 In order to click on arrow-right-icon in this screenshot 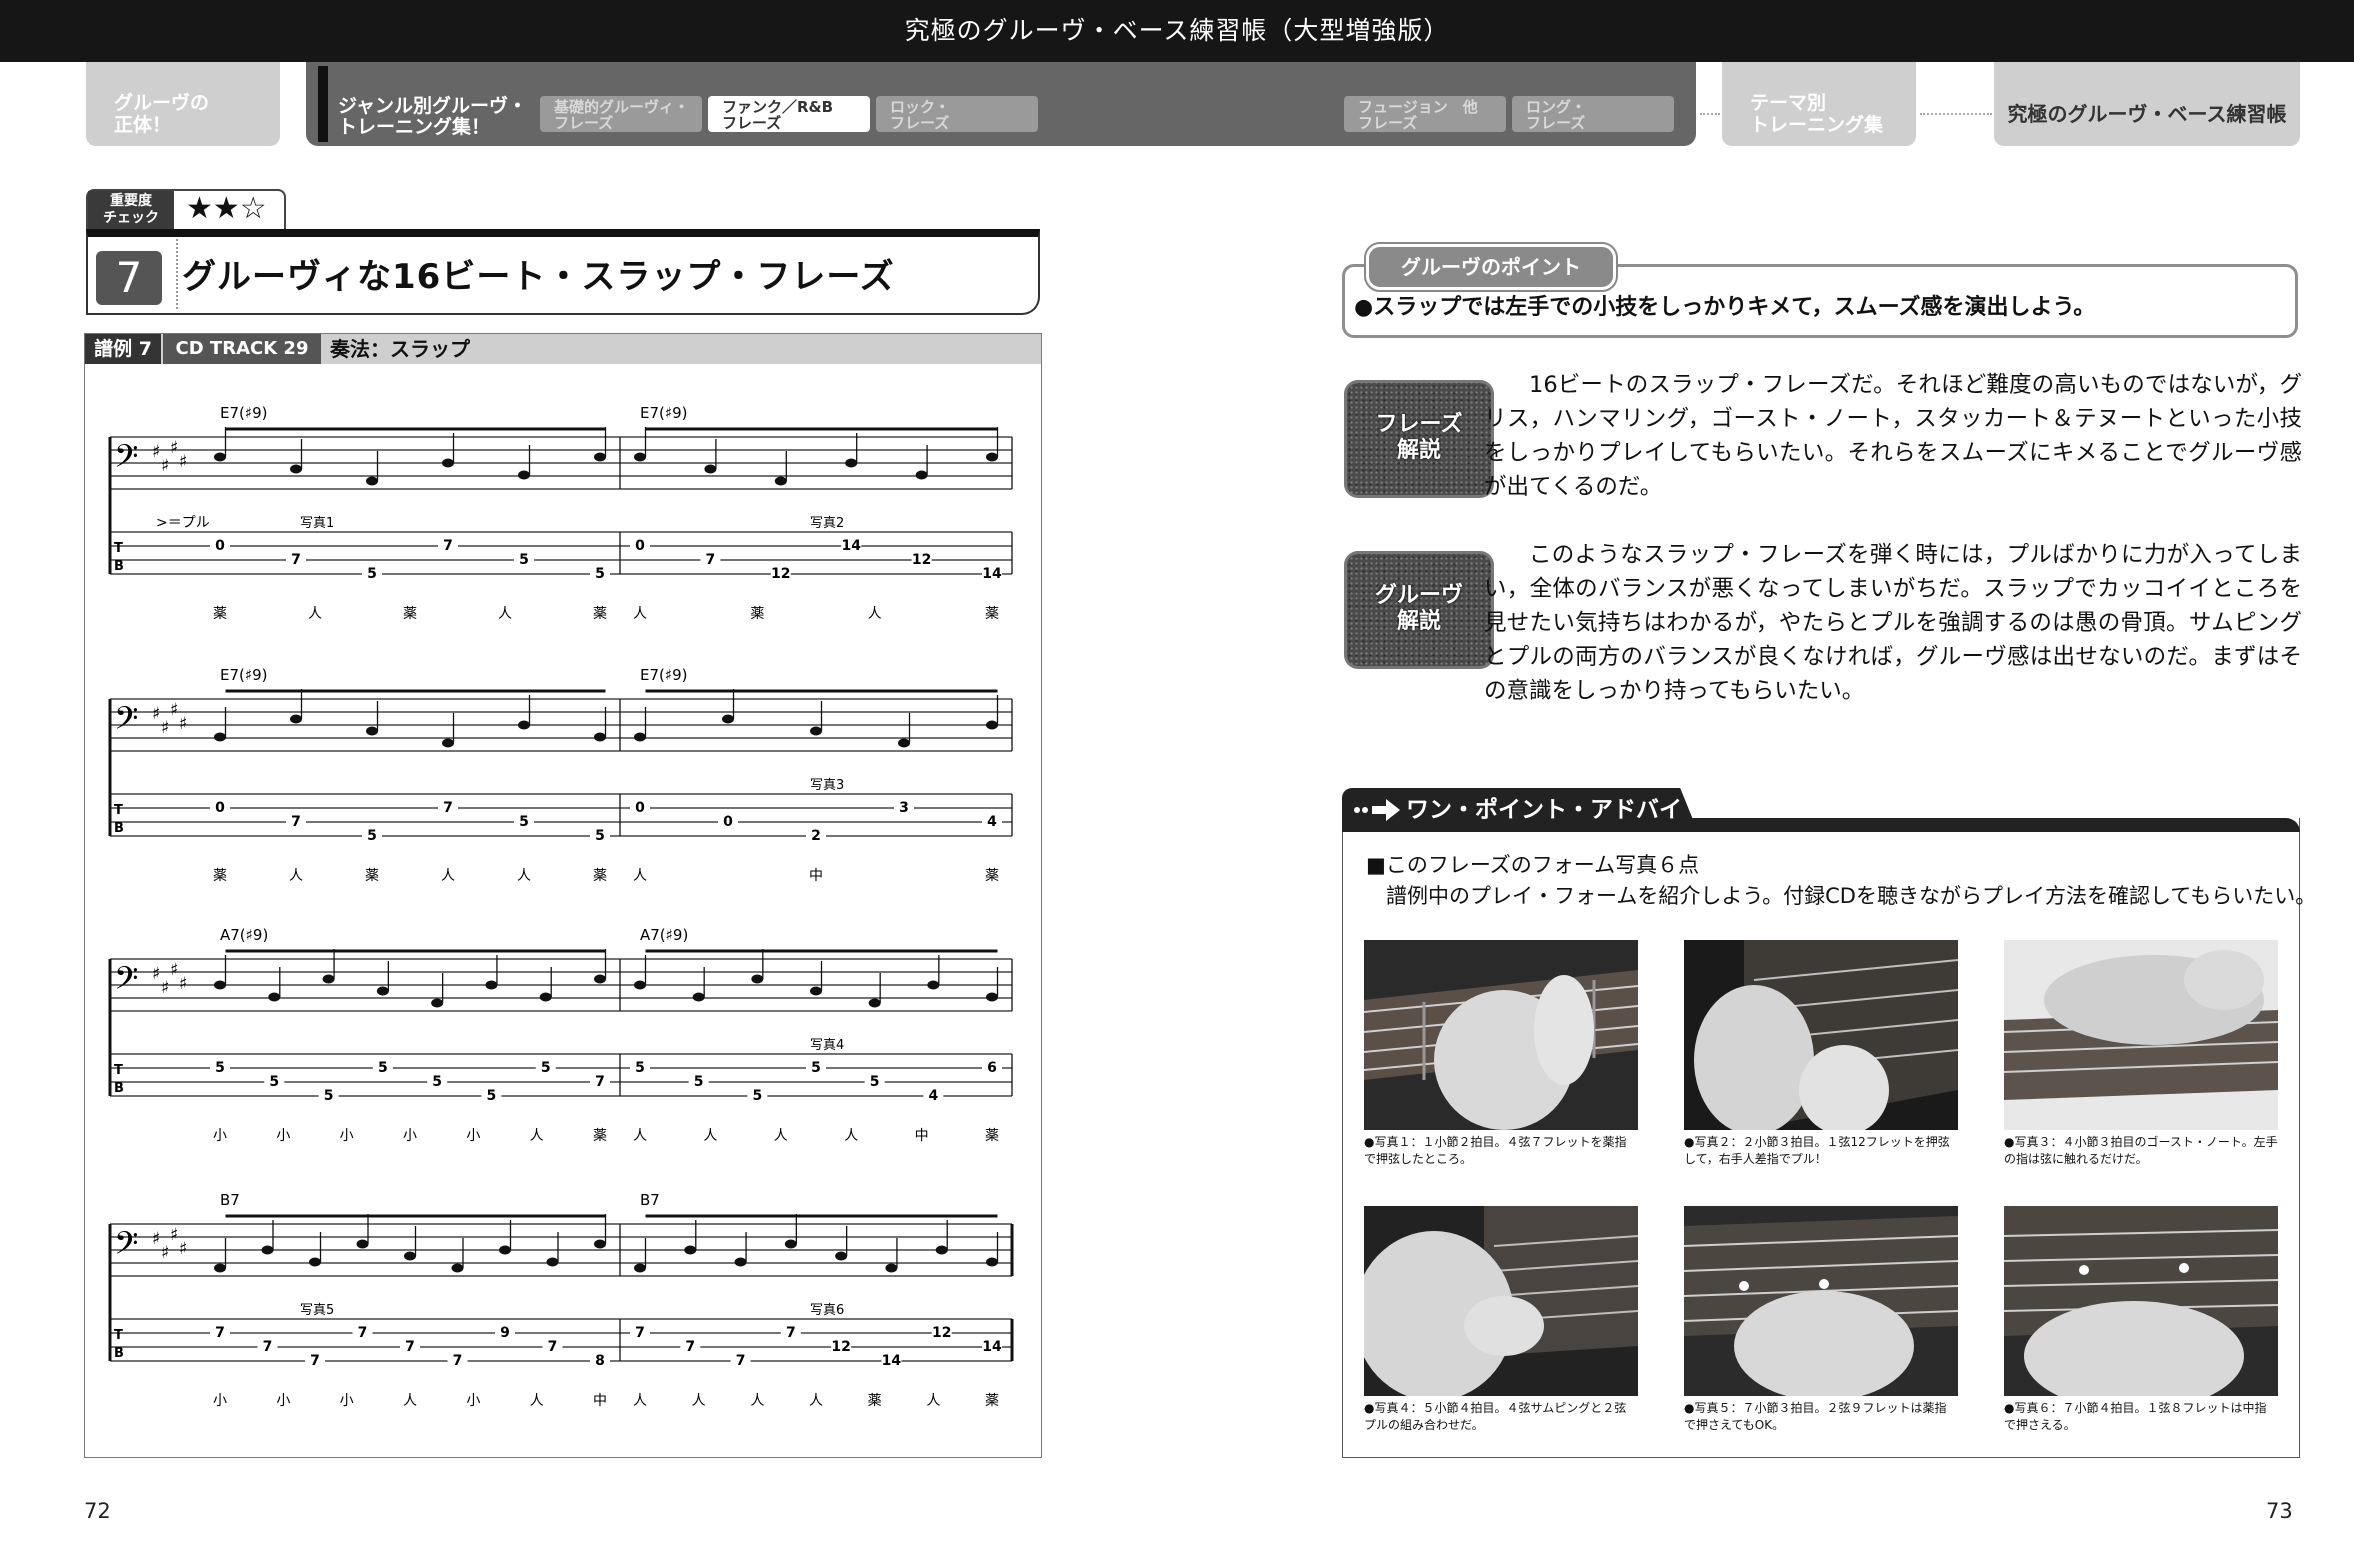, I will do `click(1378, 810)`.